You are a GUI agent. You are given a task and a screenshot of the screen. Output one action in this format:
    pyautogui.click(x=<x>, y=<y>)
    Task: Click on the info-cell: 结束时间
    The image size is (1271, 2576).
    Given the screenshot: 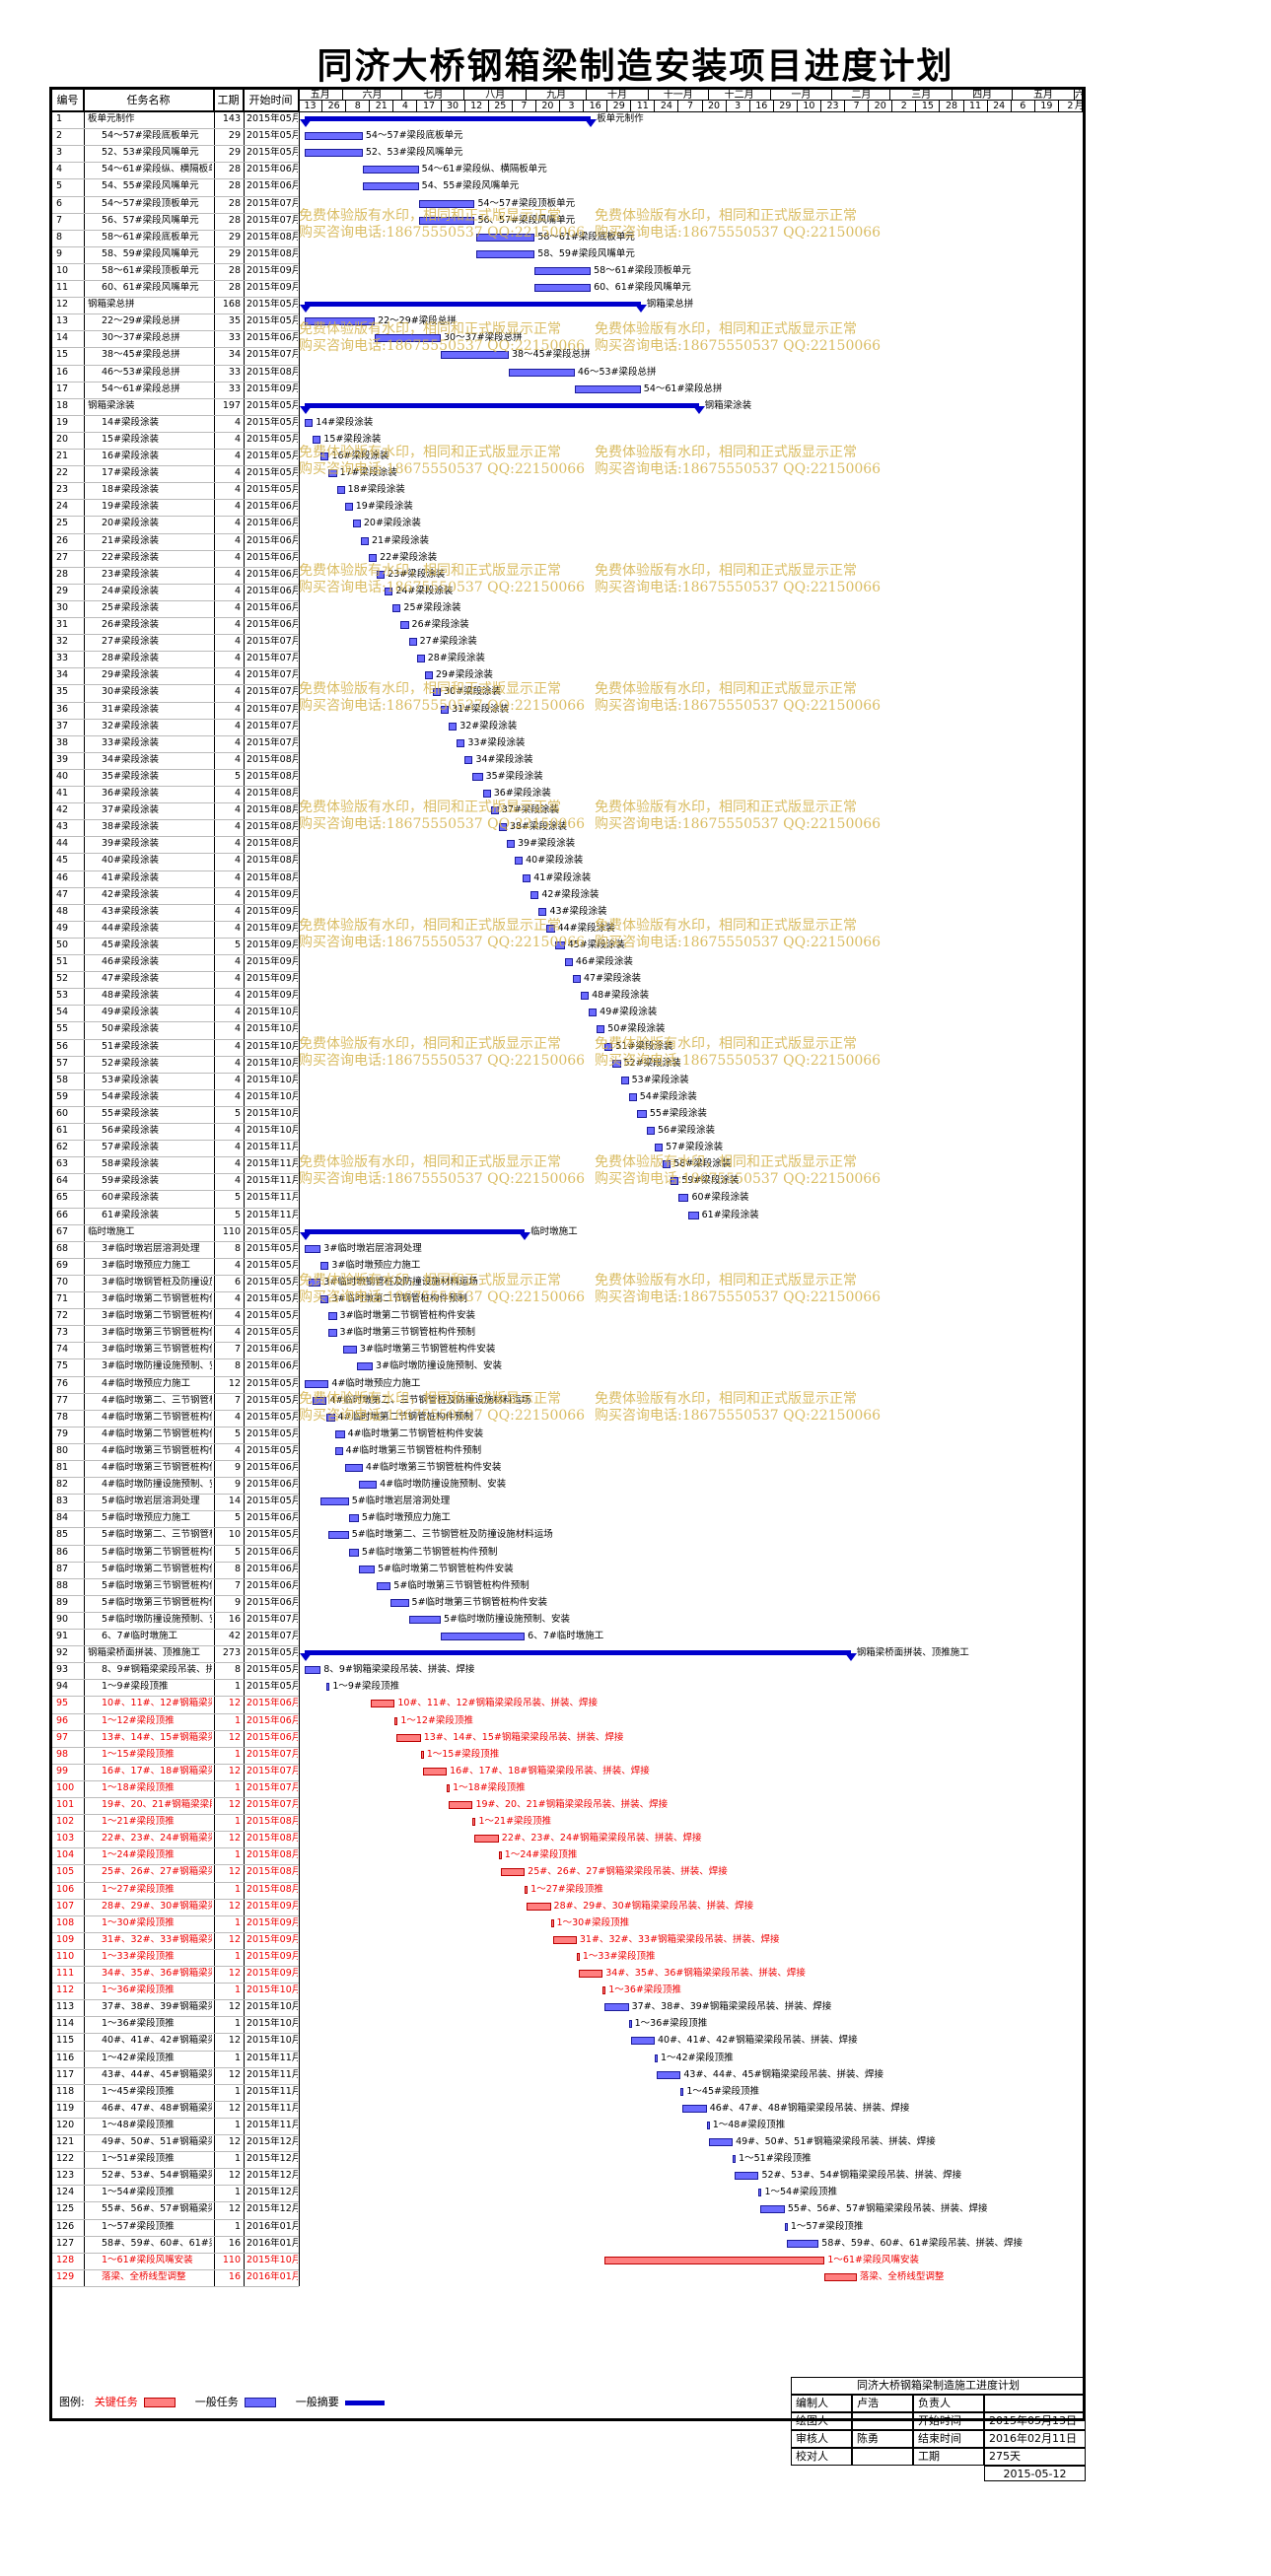 What is the action you would take?
    pyautogui.click(x=948, y=2439)
    